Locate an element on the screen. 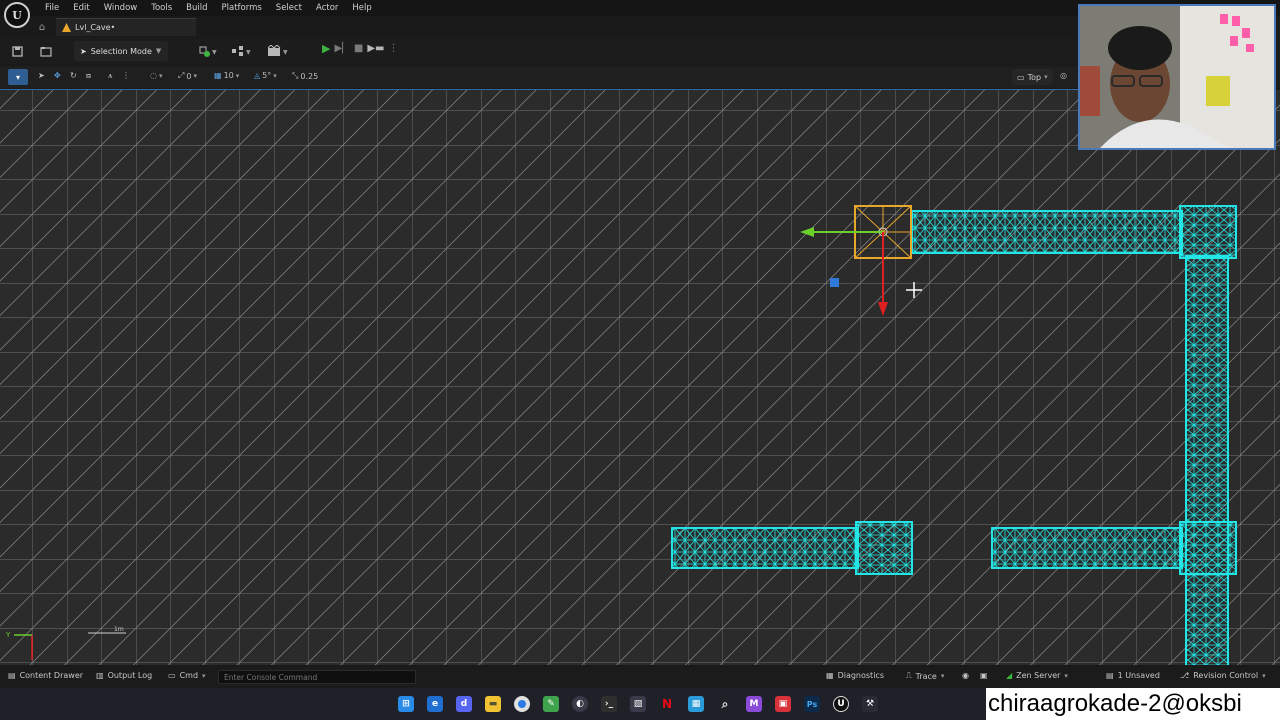  webcam-image is located at coordinates (1177, 77).